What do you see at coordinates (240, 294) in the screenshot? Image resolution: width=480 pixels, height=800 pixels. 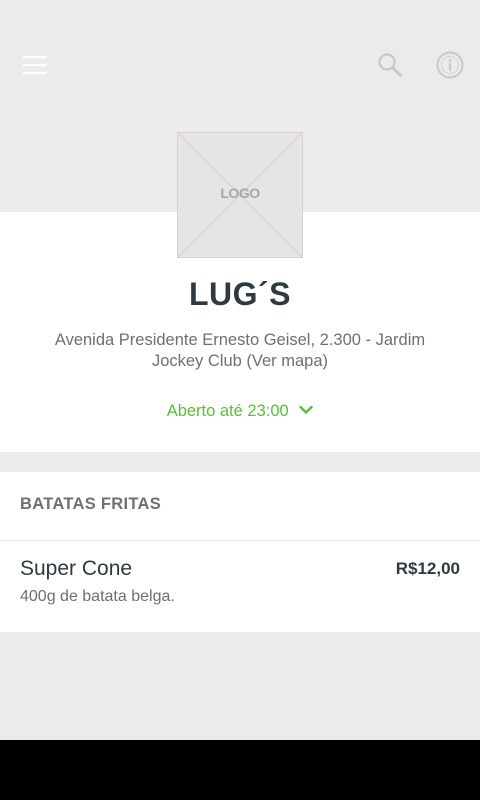 I see `store-name: LUG´S` at bounding box center [240, 294].